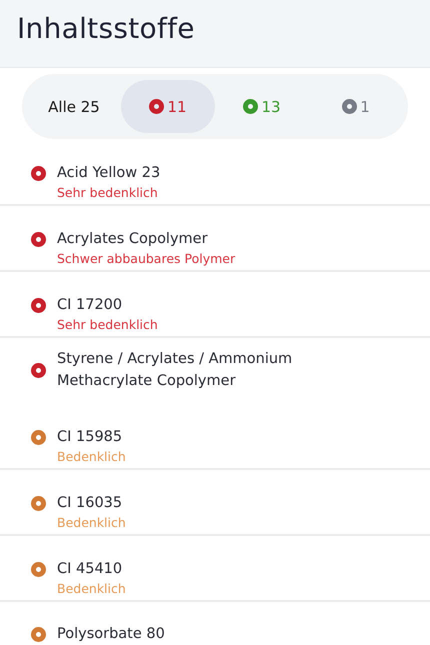 The width and height of the screenshot is (430, 645). I want to click on ingredient-row: CI 45410 Bedenklich, so click(215, 569).